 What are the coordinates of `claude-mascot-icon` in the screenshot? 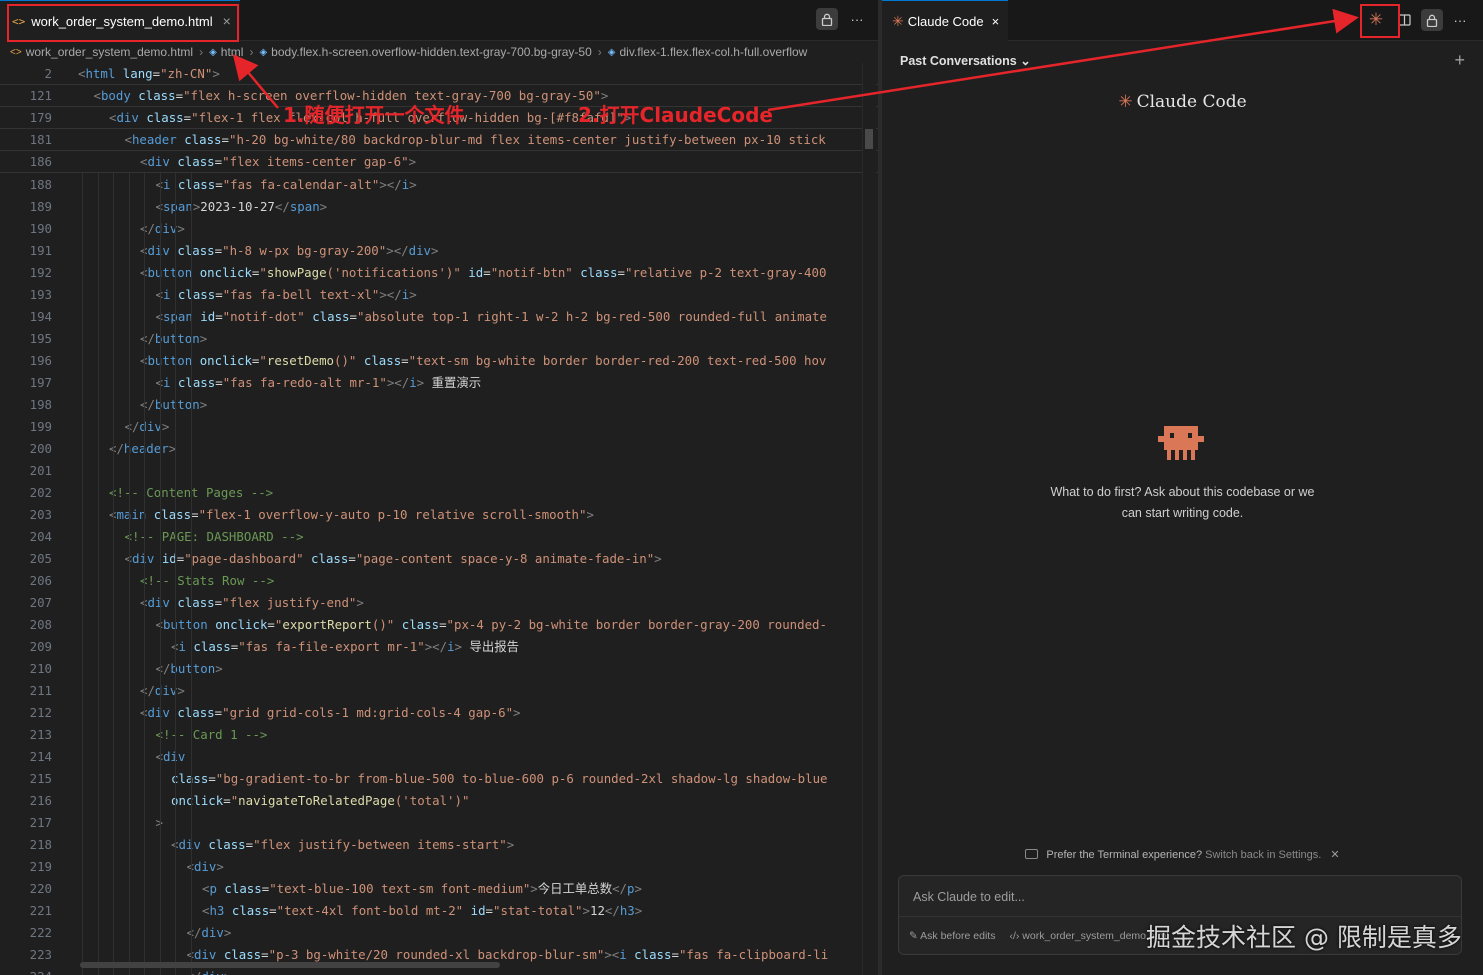 It's located at (1181, 443).